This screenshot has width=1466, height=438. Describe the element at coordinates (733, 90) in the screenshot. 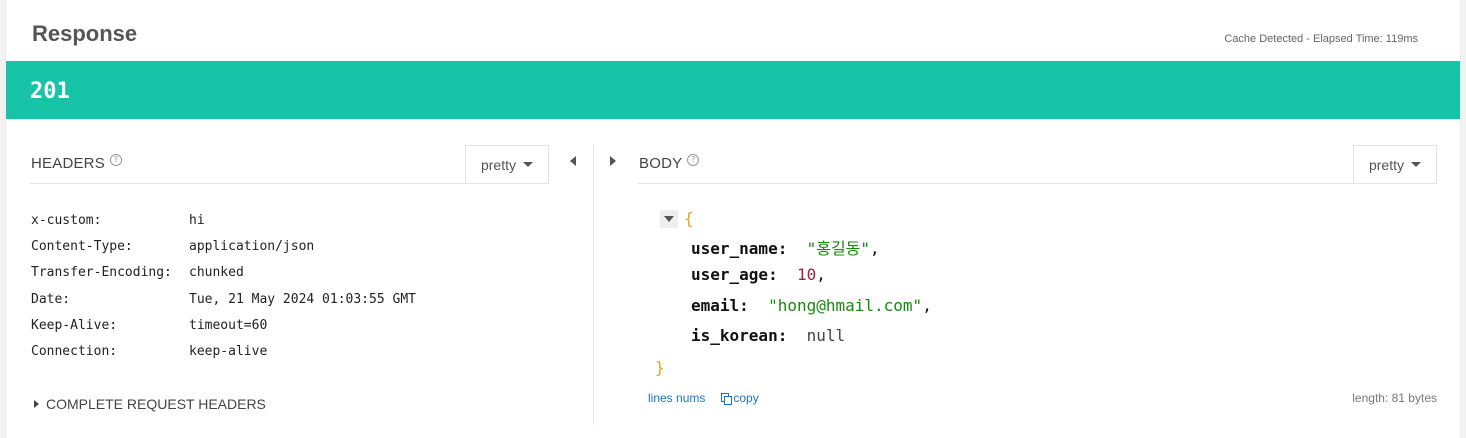

I see `status-bar: 201` at that location.